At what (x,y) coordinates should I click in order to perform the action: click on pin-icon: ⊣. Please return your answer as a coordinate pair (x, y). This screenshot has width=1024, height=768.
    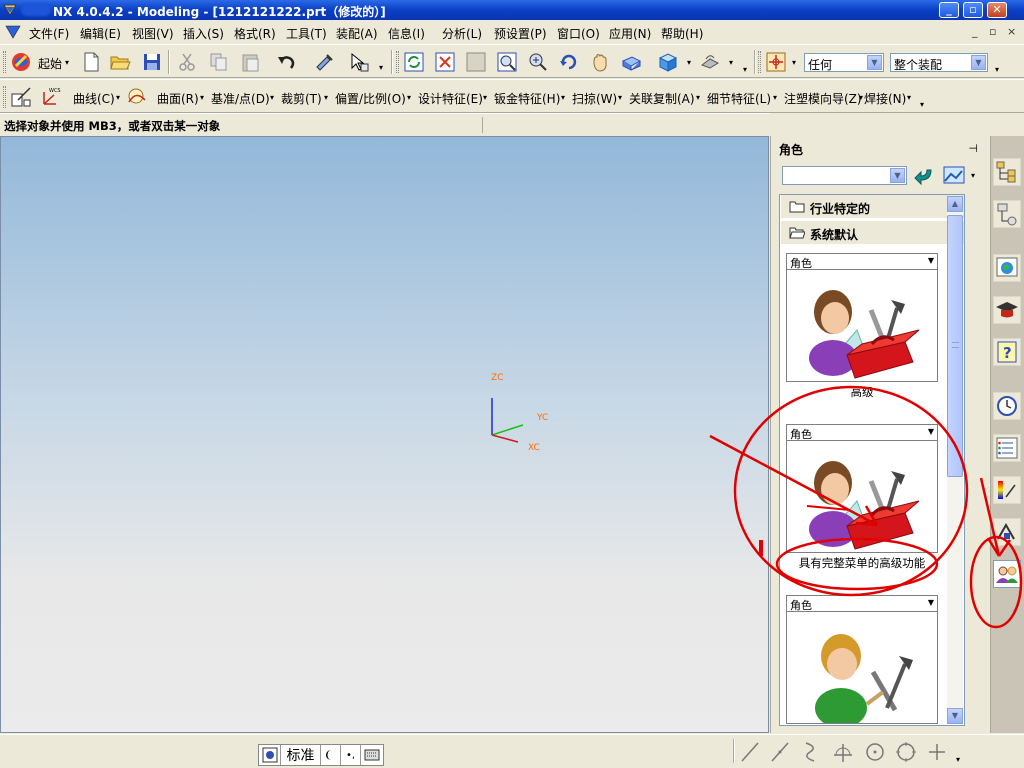
    Looking at the image, I should click on (973, 148).